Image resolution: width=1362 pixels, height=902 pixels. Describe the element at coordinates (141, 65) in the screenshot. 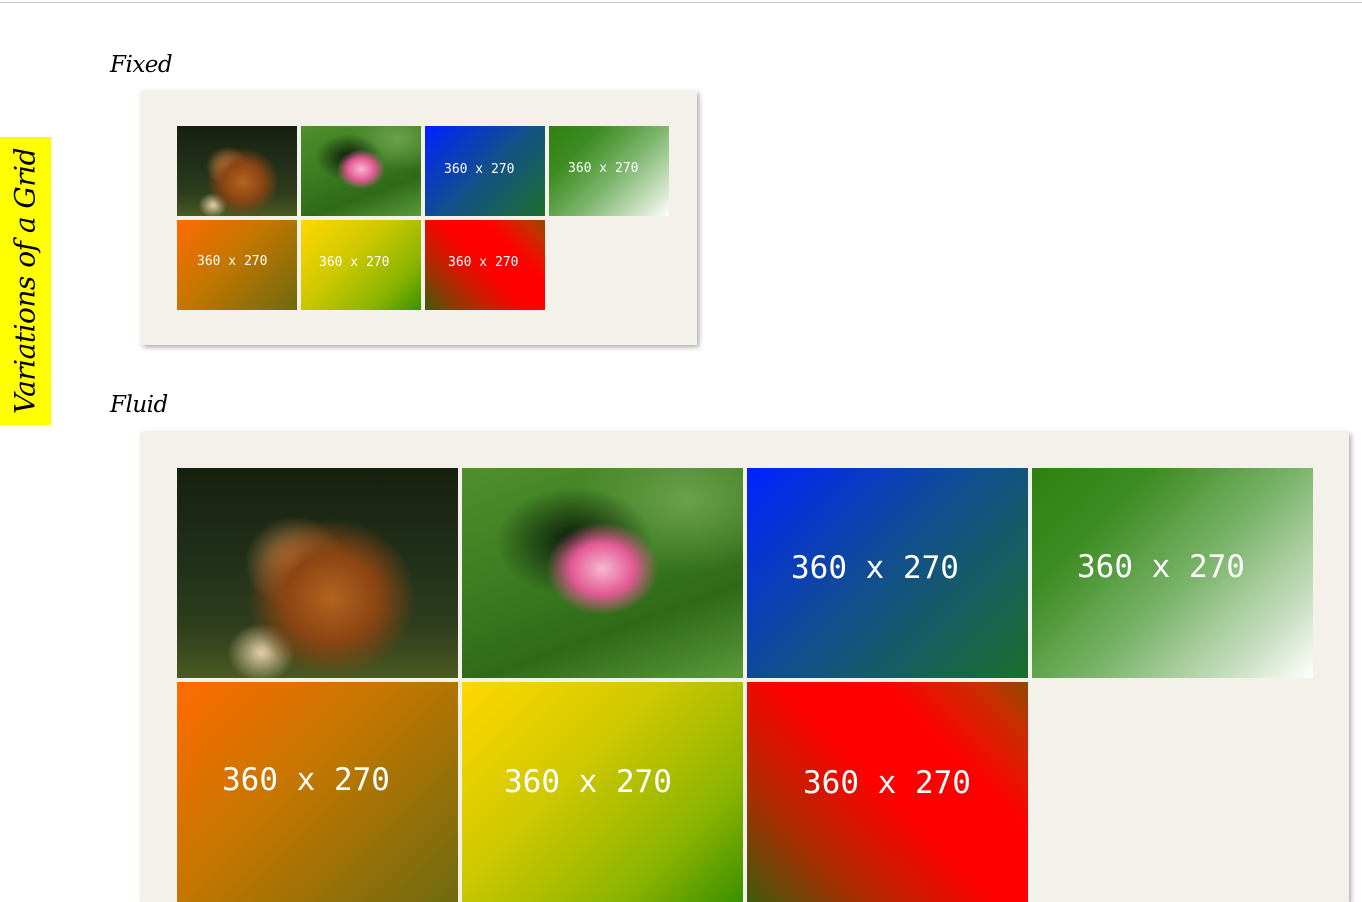

I see `section-heading-fixed: Fixed` at that location.